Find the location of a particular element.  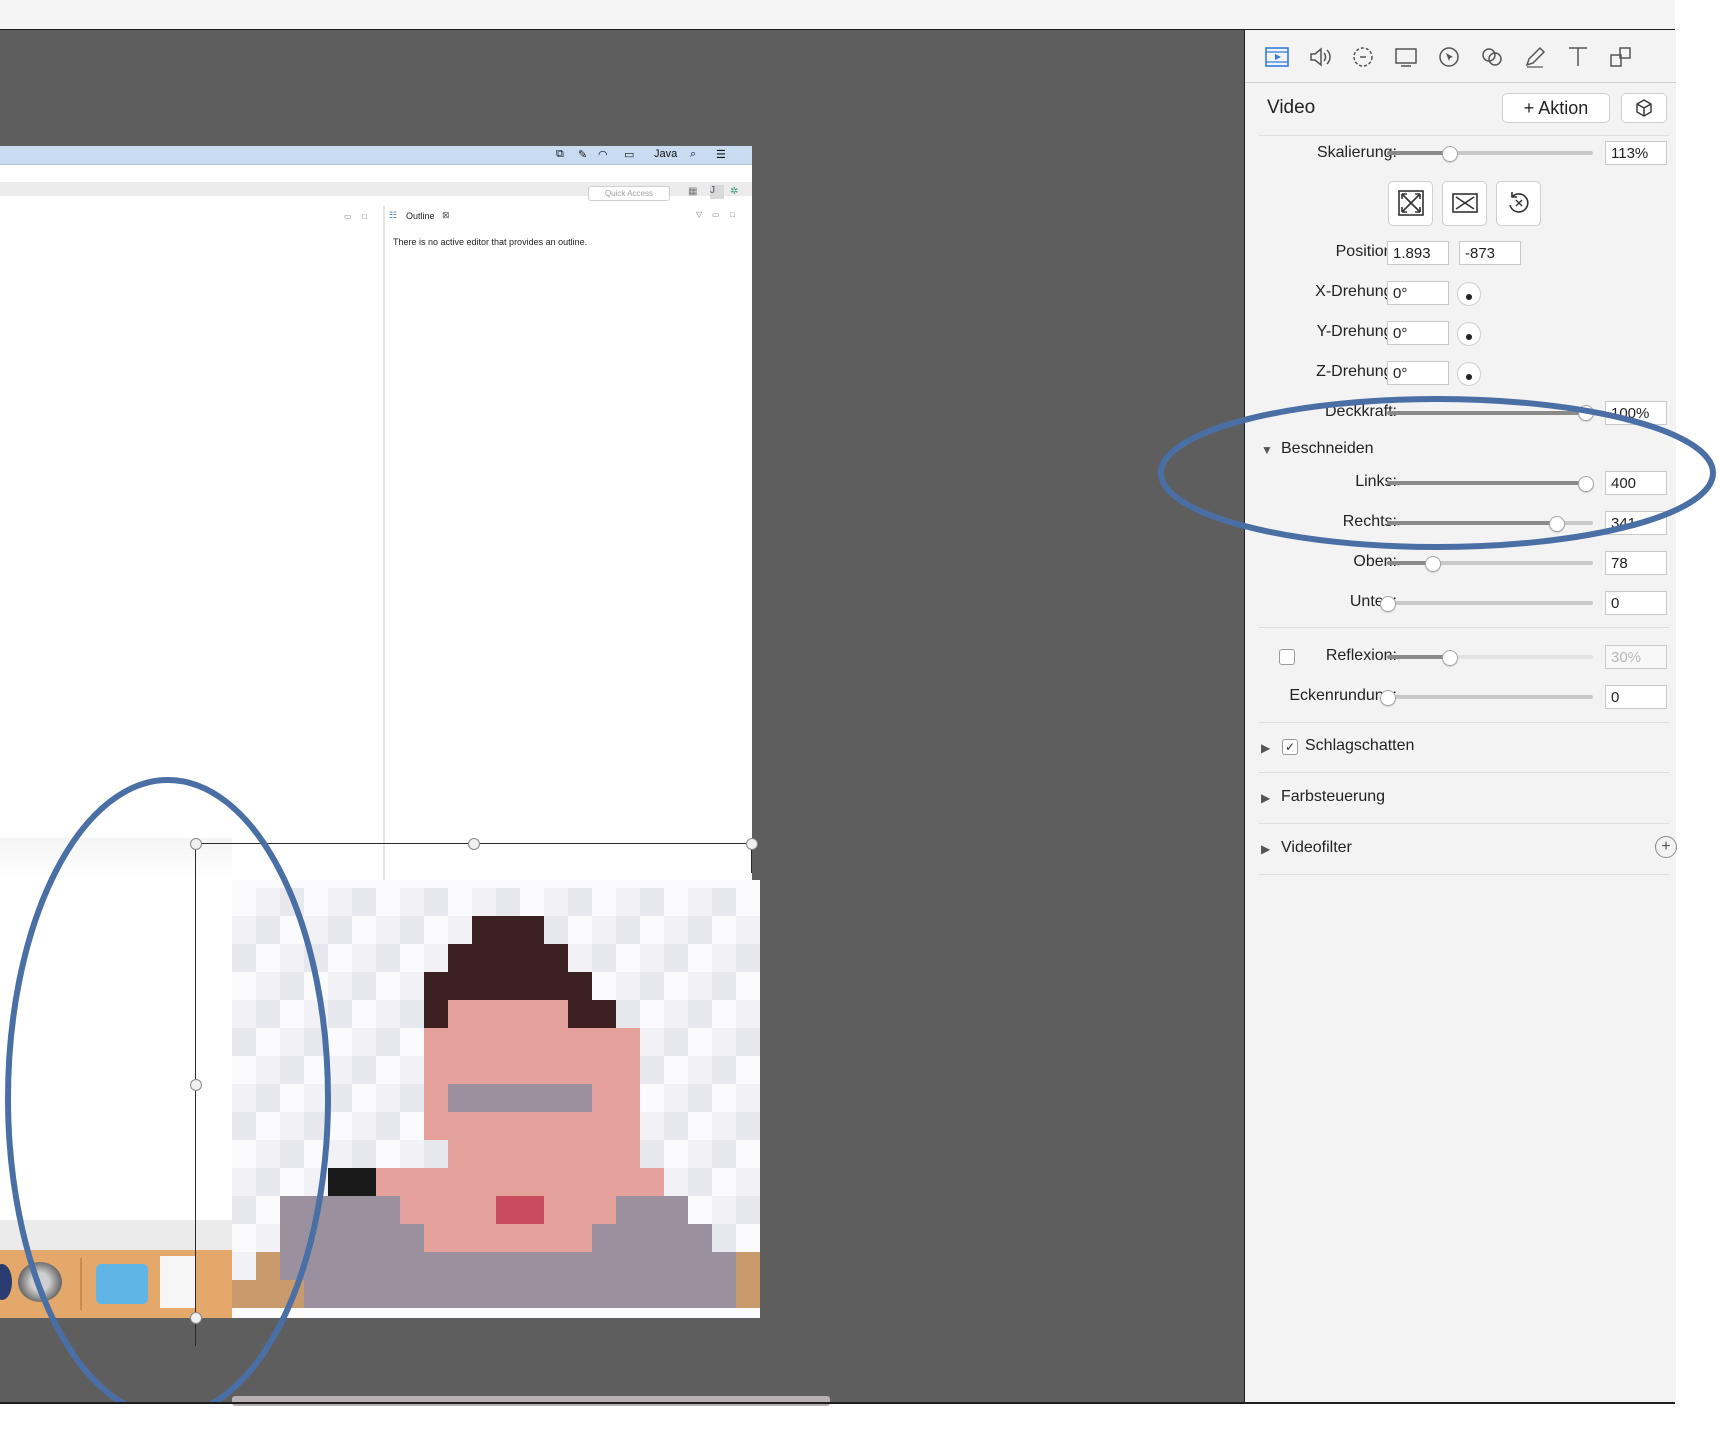

position-x-field: 1.893 is located at coordinates (1418, 253).